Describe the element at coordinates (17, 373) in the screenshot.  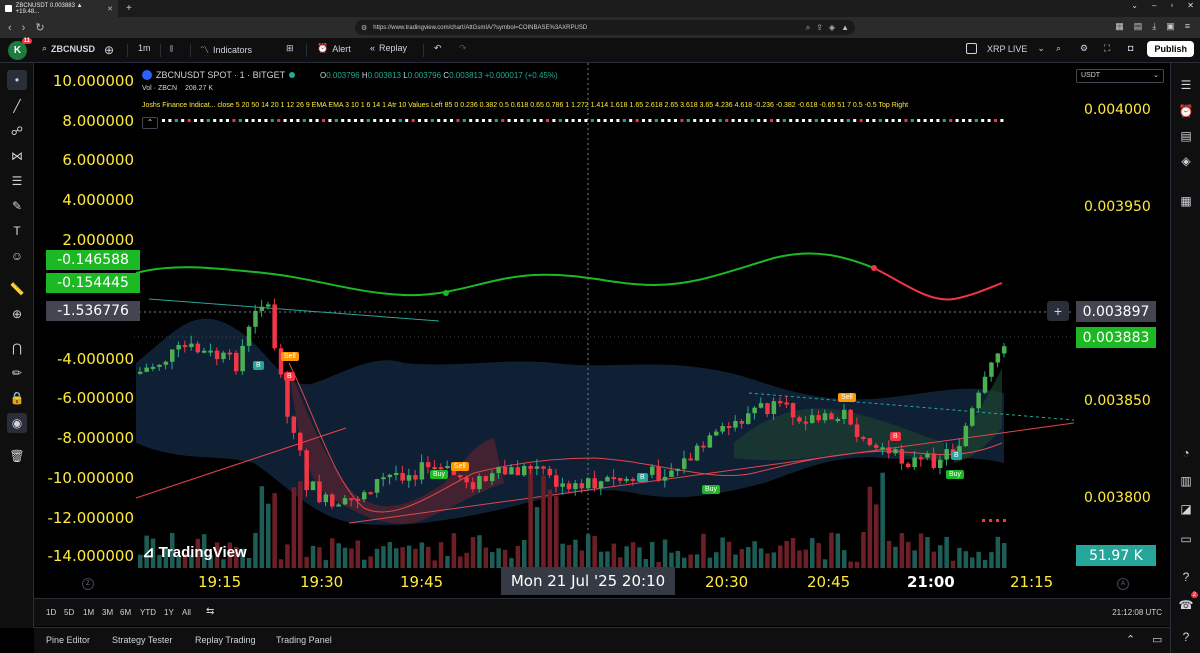
I see `stay-in-drawing-icon: ✏` at that location.